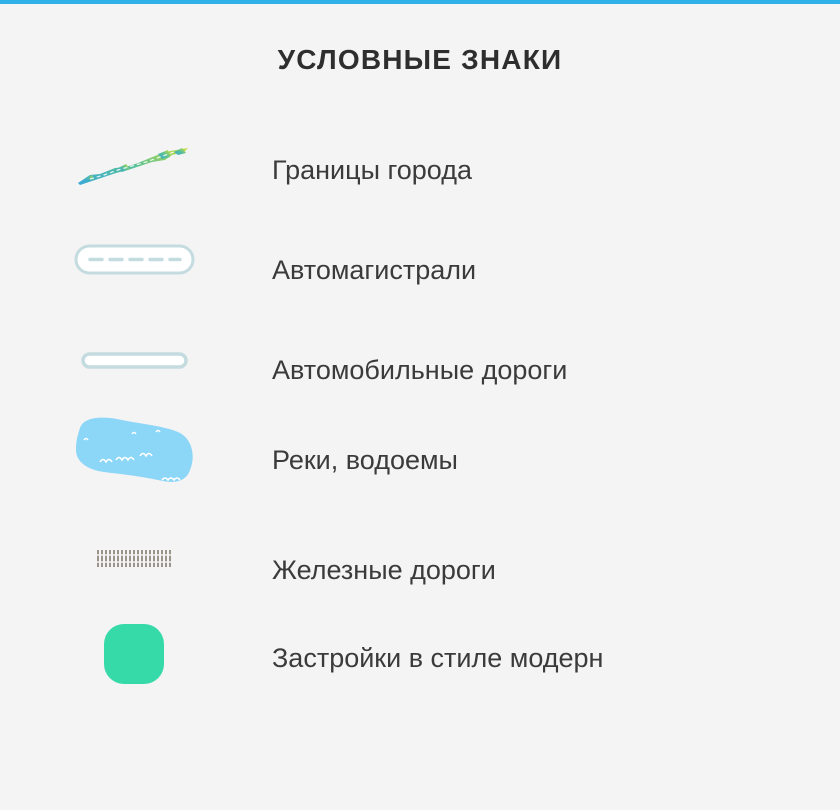 The image size is (840, 810). What do you see at coordinates (135, 370) in the screenshot?
I see `road-icon` at bounding box center [135, 370].